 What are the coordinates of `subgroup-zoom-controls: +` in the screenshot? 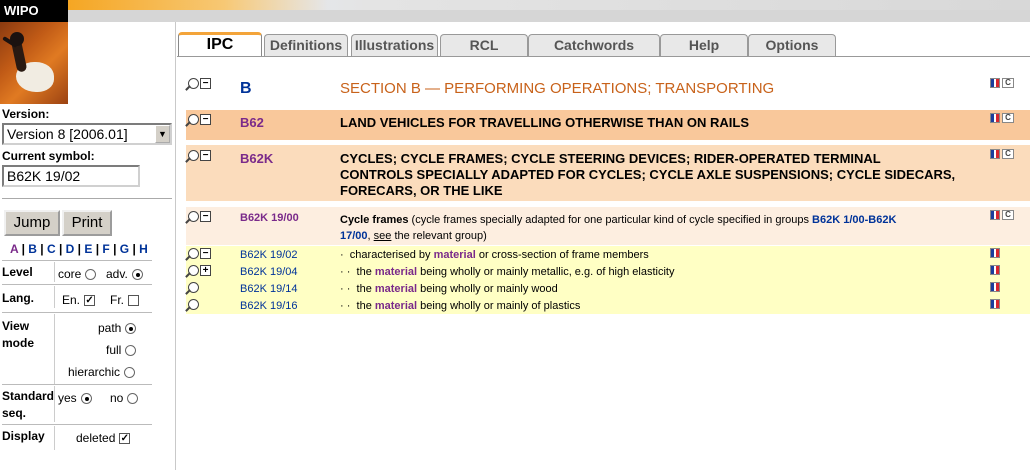 It's located at (199, 270).